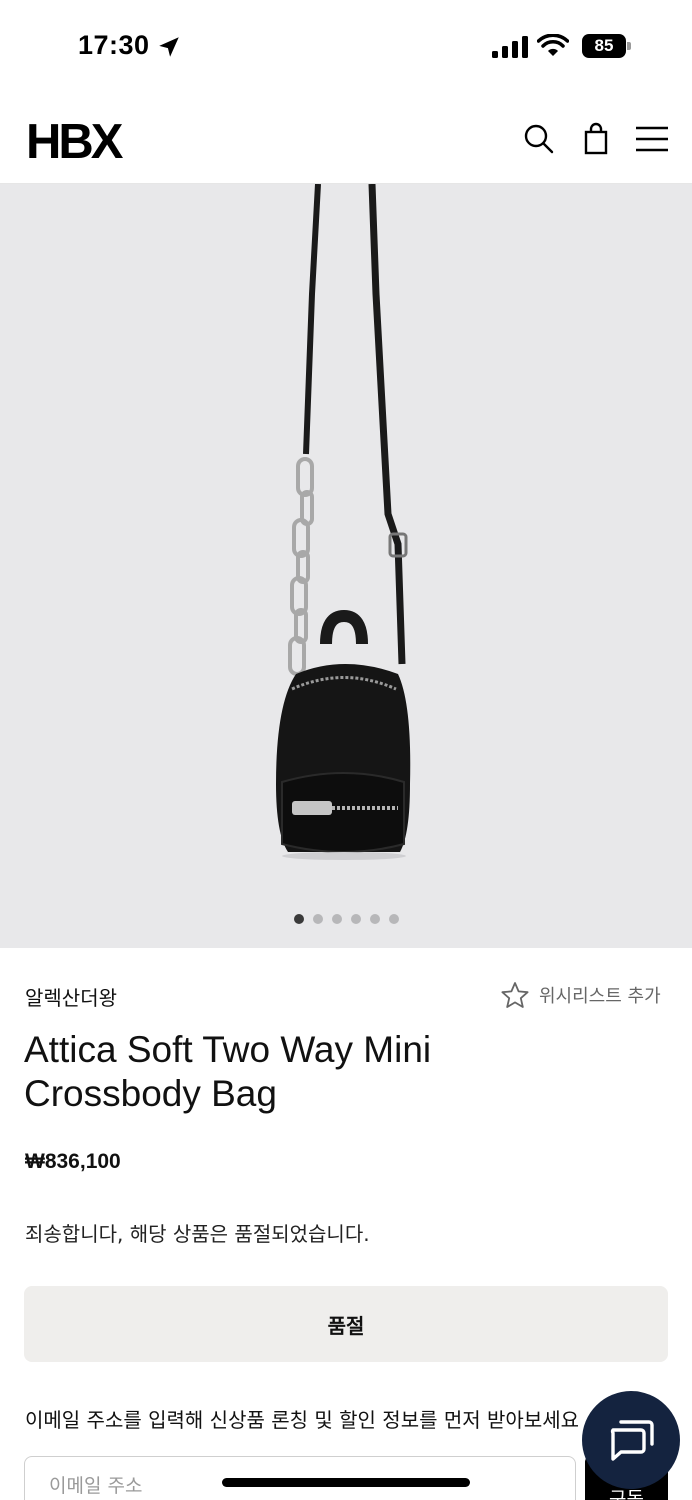 This screenshot has width=692, height=1500. Describe the element at coordinates (197, 1234) in the screenshot. I see `sold-out-message: 죄송합니다, 해당 상품은 품절되었습니다.` at that location.